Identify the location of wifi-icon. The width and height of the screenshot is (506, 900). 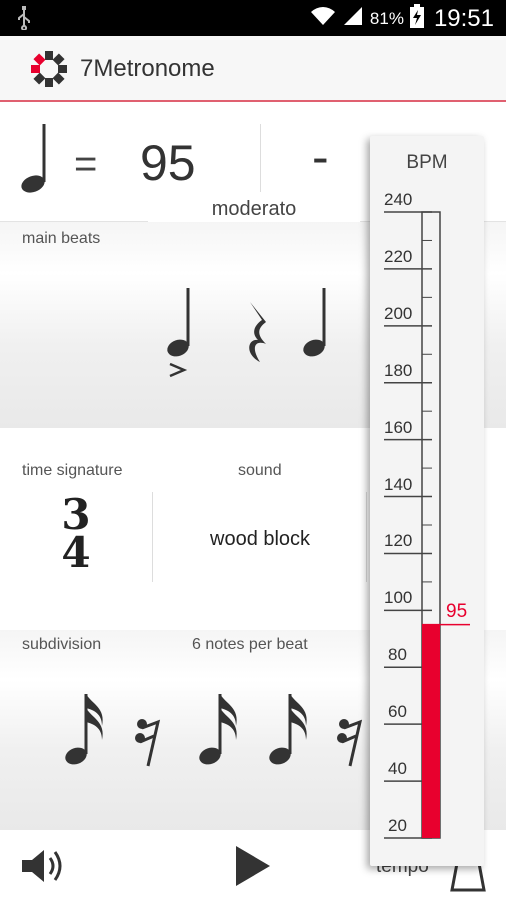
(323, 19).